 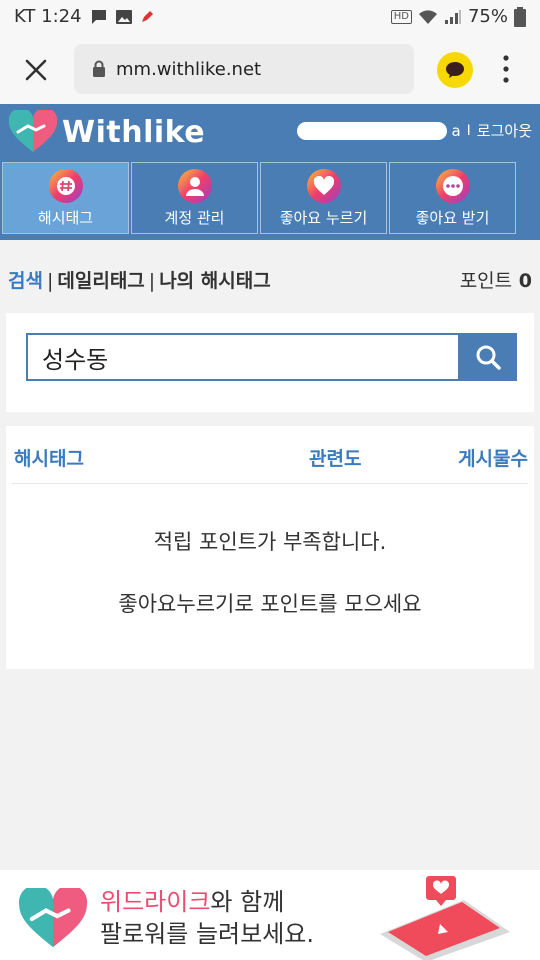 I want to click on user-area: a I 로그아웃, so click(x=414, y=130).